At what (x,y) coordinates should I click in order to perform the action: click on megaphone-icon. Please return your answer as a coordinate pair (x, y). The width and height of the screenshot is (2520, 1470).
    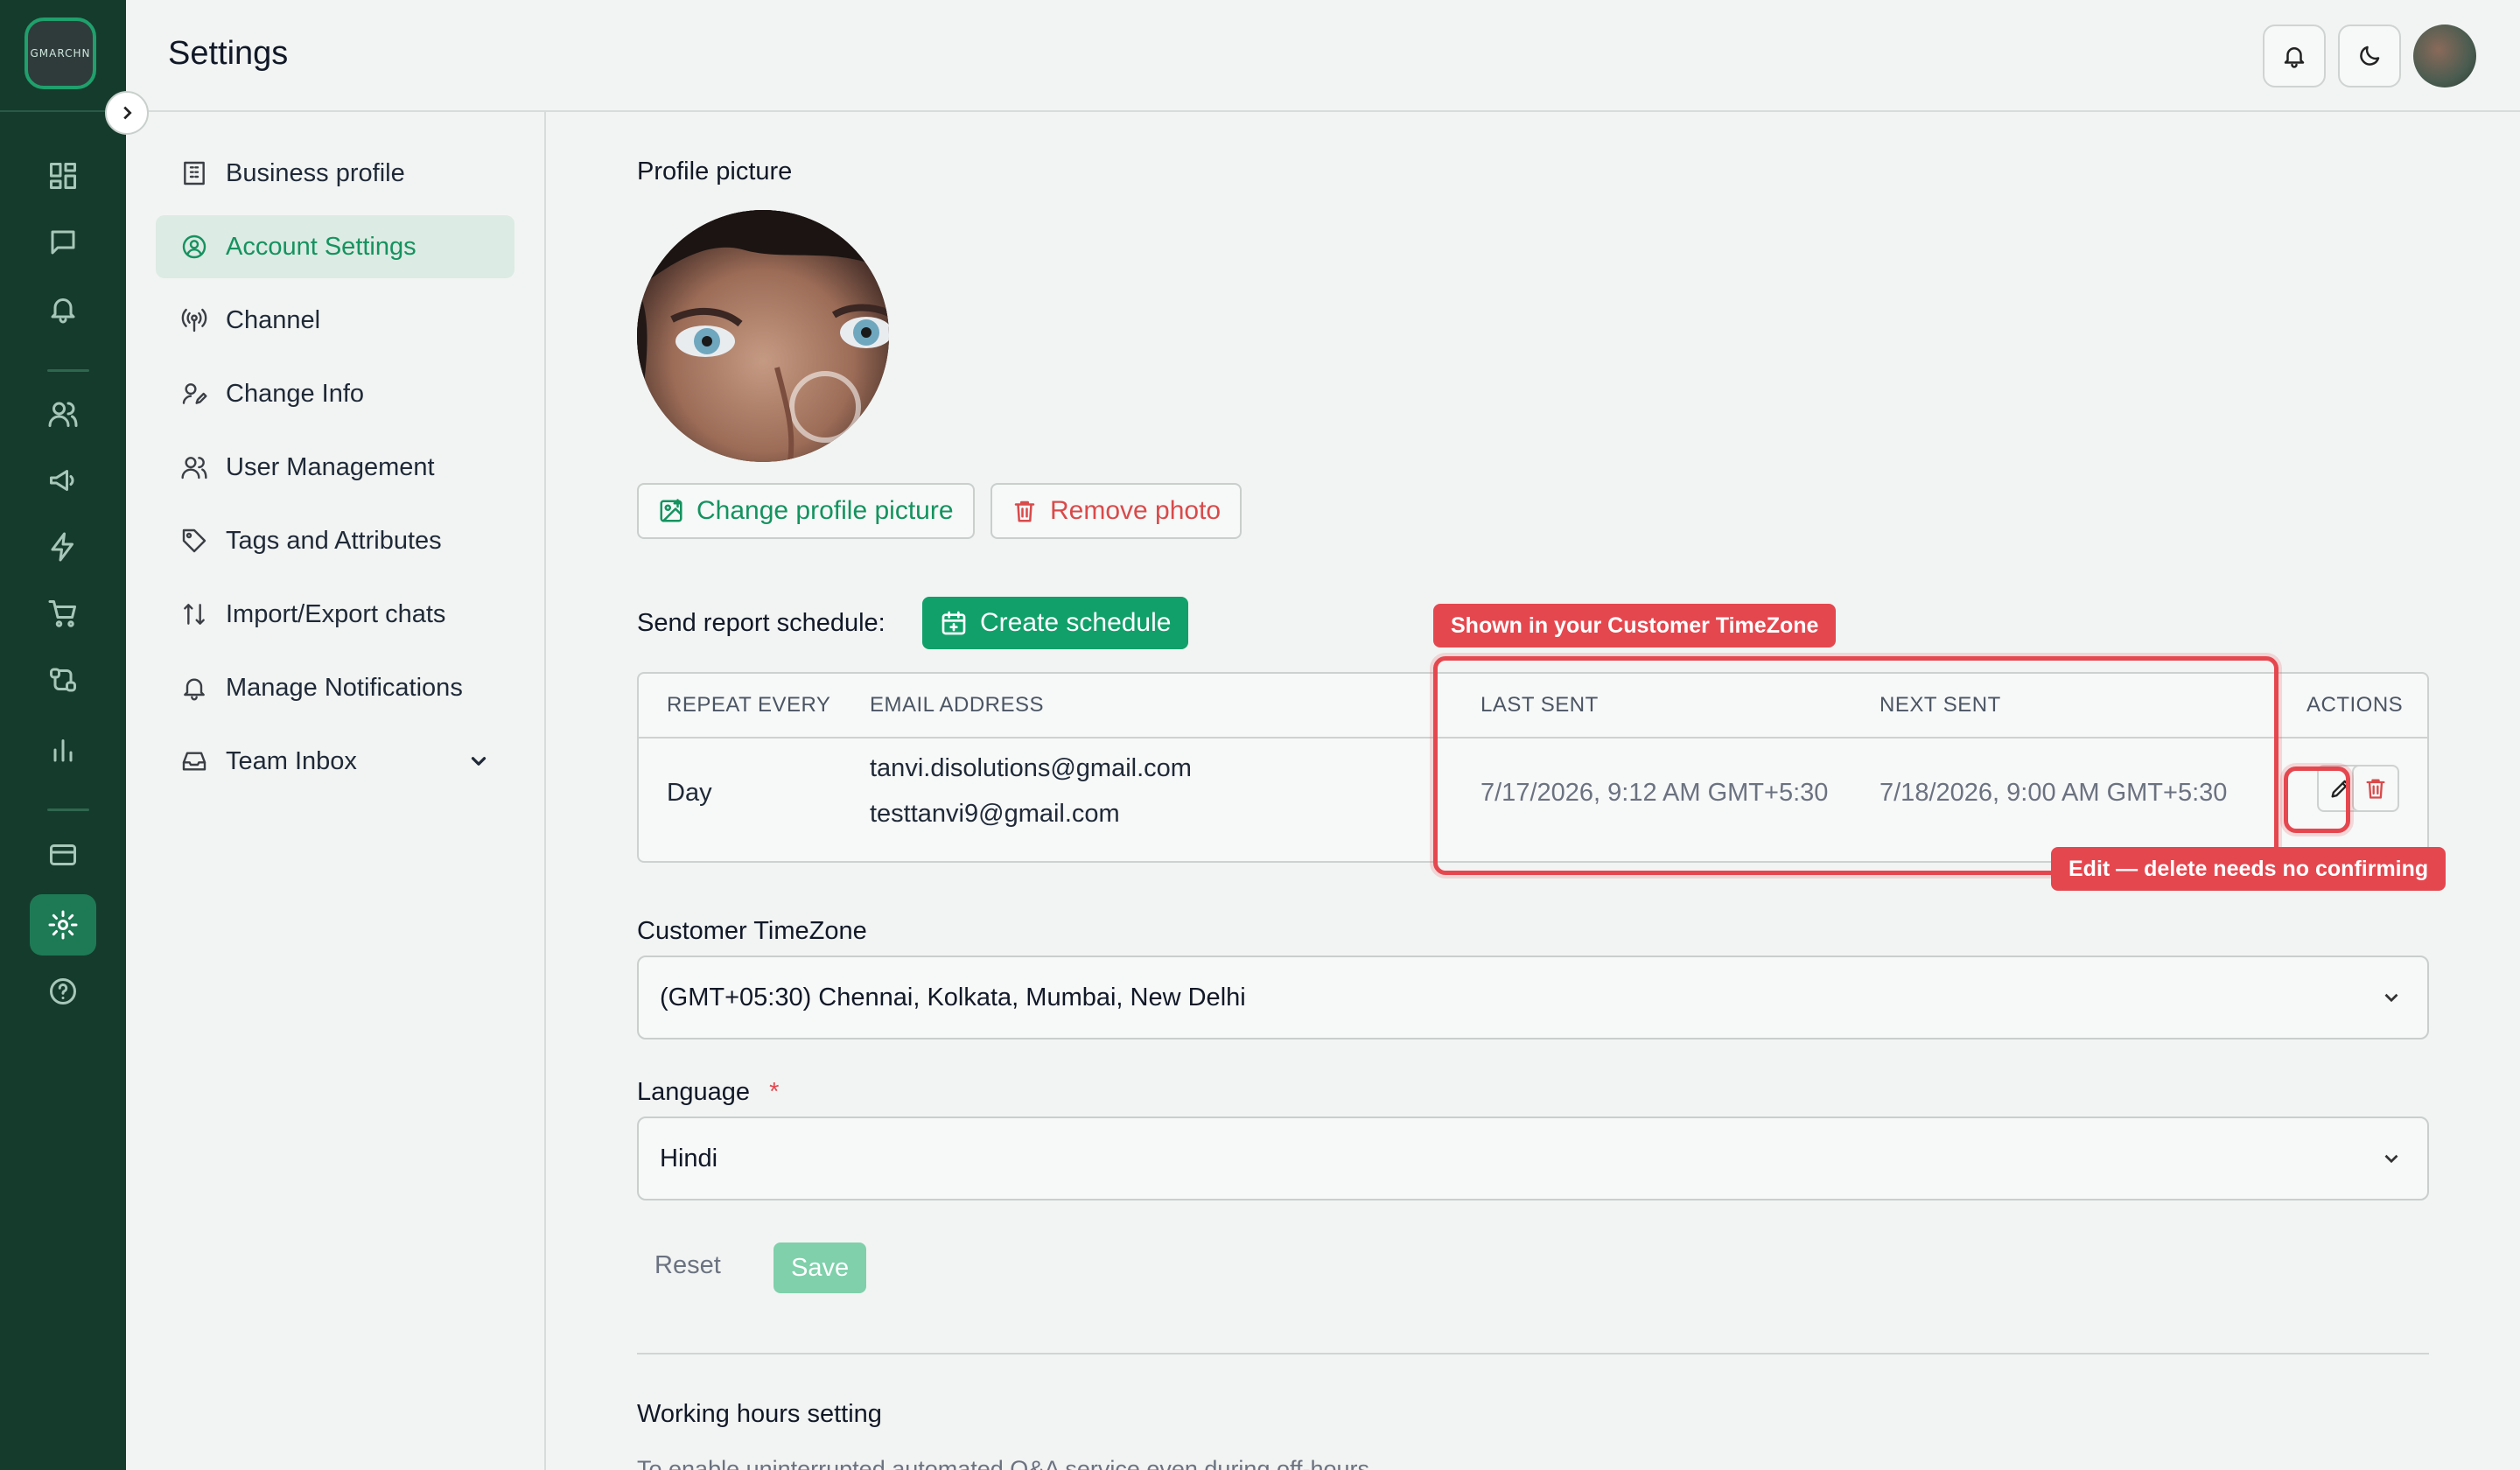
    Looking at the image, I should click on (63, 480).